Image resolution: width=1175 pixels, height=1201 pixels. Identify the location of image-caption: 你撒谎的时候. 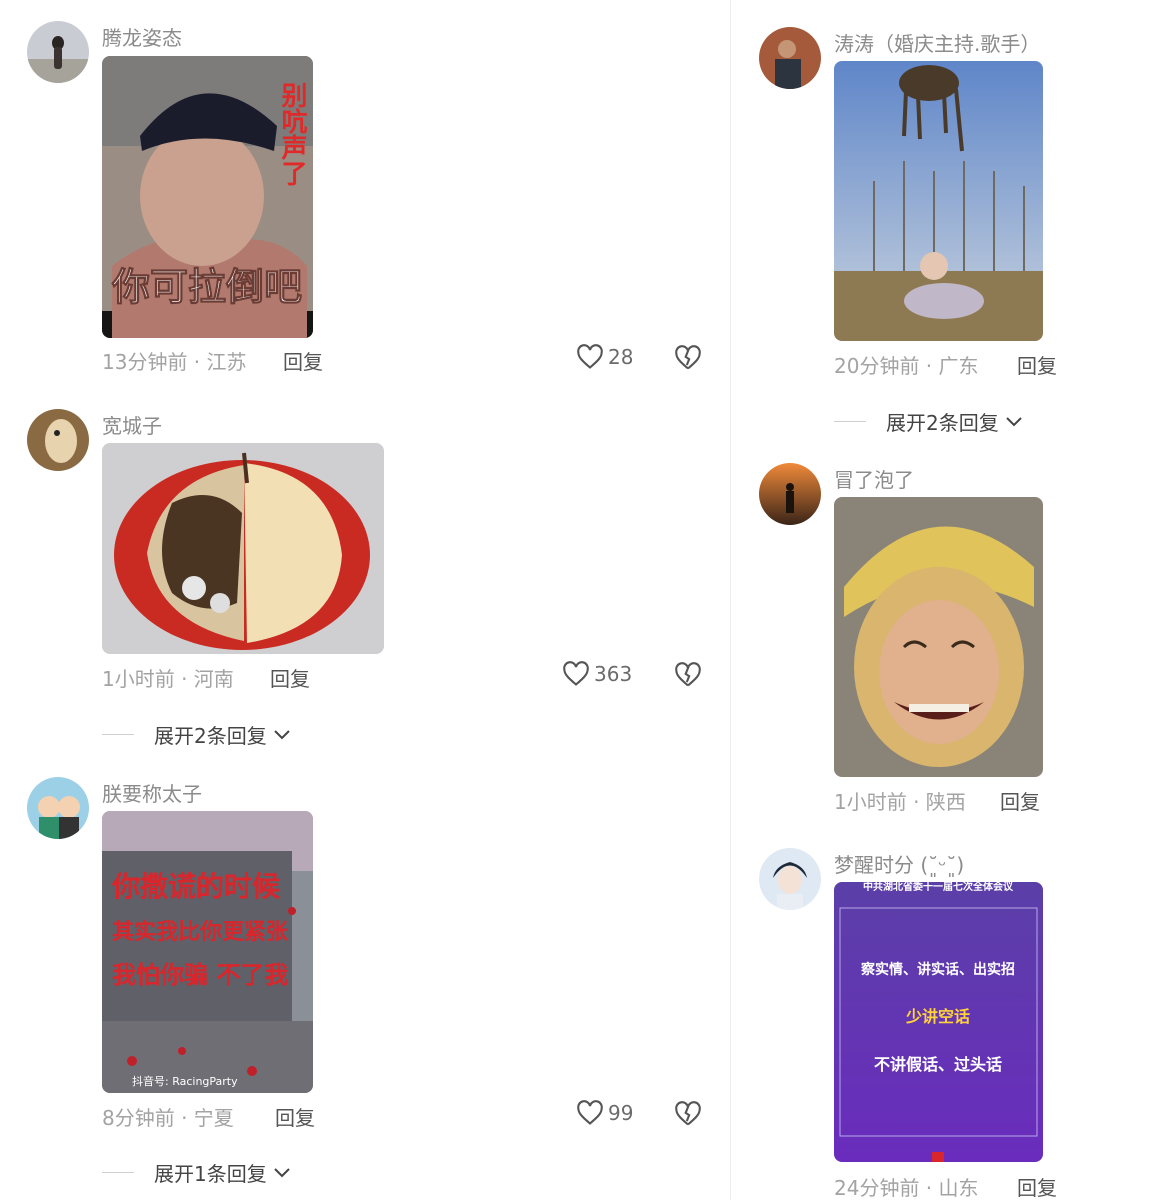
(196, 886).